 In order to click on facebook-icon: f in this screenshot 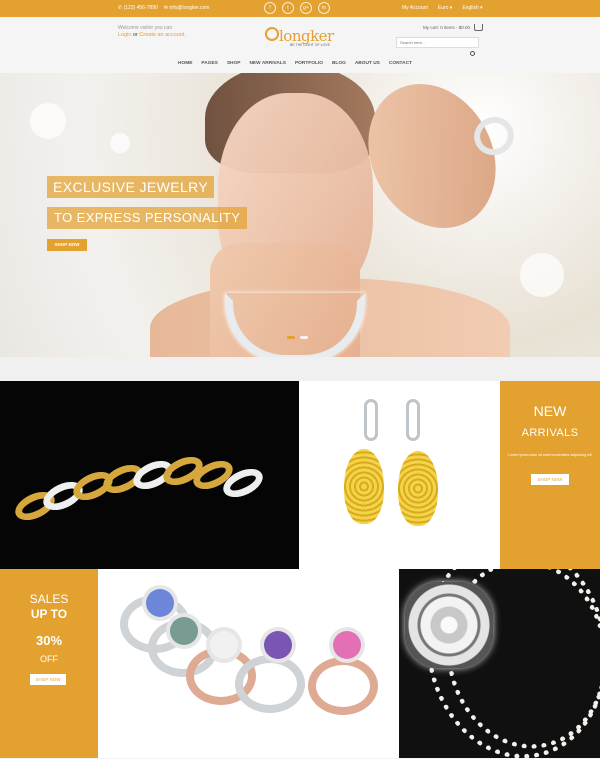, I will do `click(270, 8)`.